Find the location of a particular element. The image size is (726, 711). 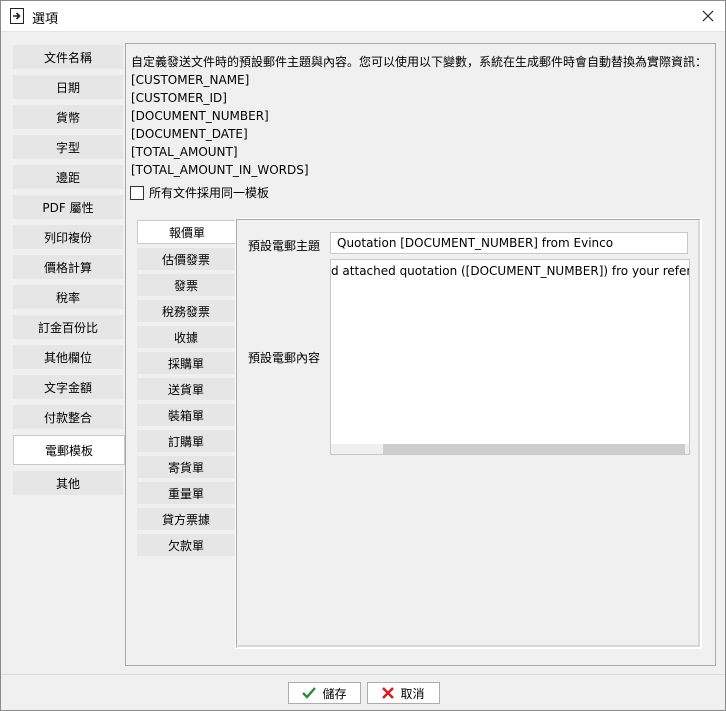

cancel-label: 取消 is located at coordinates (412, 693).